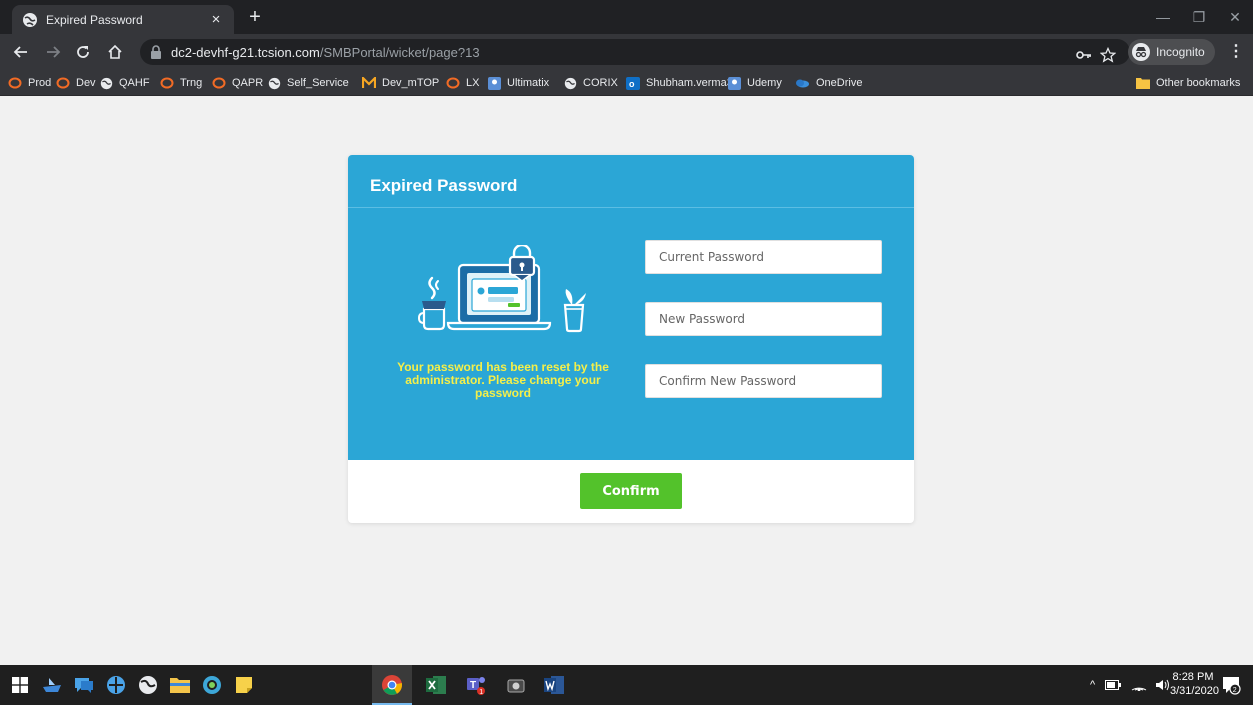 This screenshot has width=1253, height=705. What do you see at coordinates (481, 692) in the screenshot?
I see `svg-text: 1` at bounding box center [481, 692].